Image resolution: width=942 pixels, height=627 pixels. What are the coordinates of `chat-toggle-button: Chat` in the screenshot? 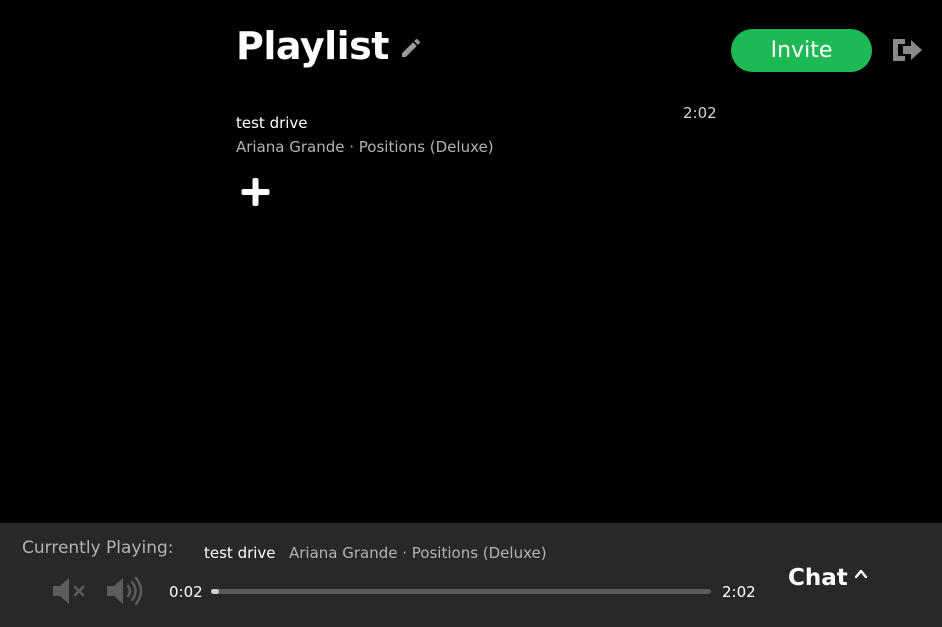 It's located at (828, 578).